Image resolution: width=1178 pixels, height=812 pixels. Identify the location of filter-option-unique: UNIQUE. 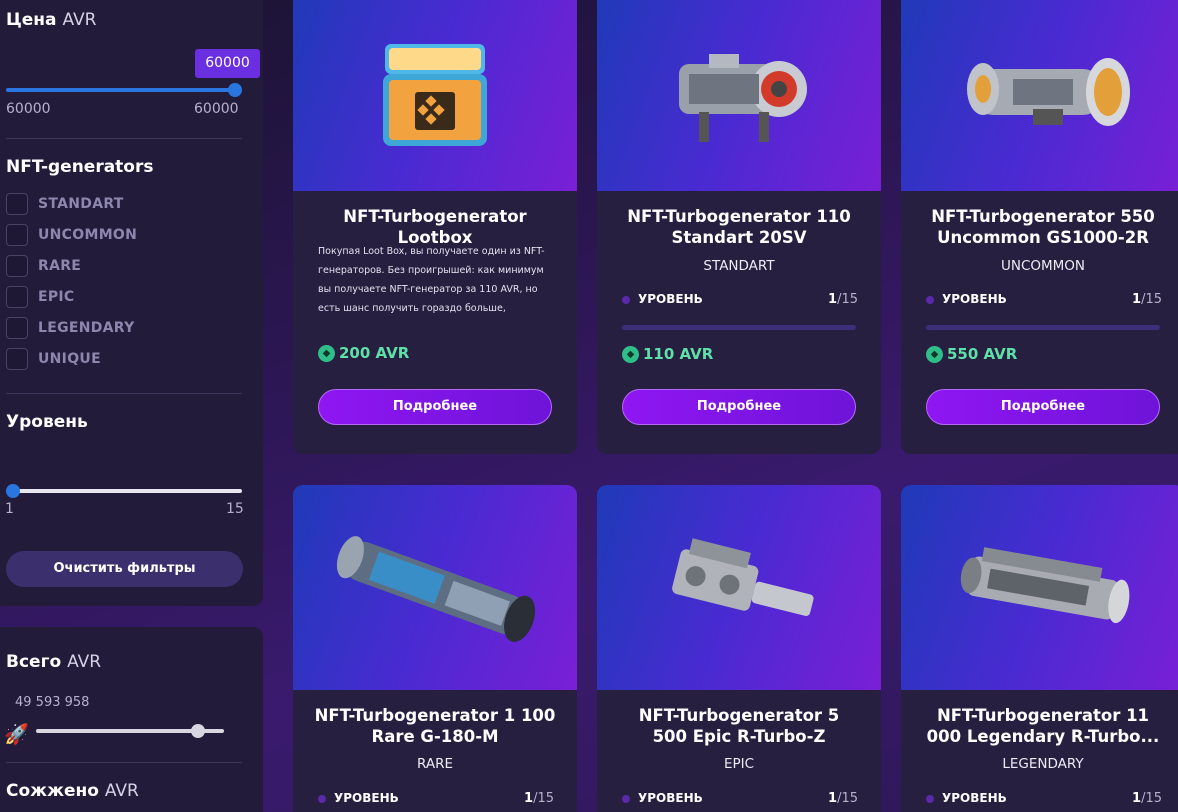
(53, 359).